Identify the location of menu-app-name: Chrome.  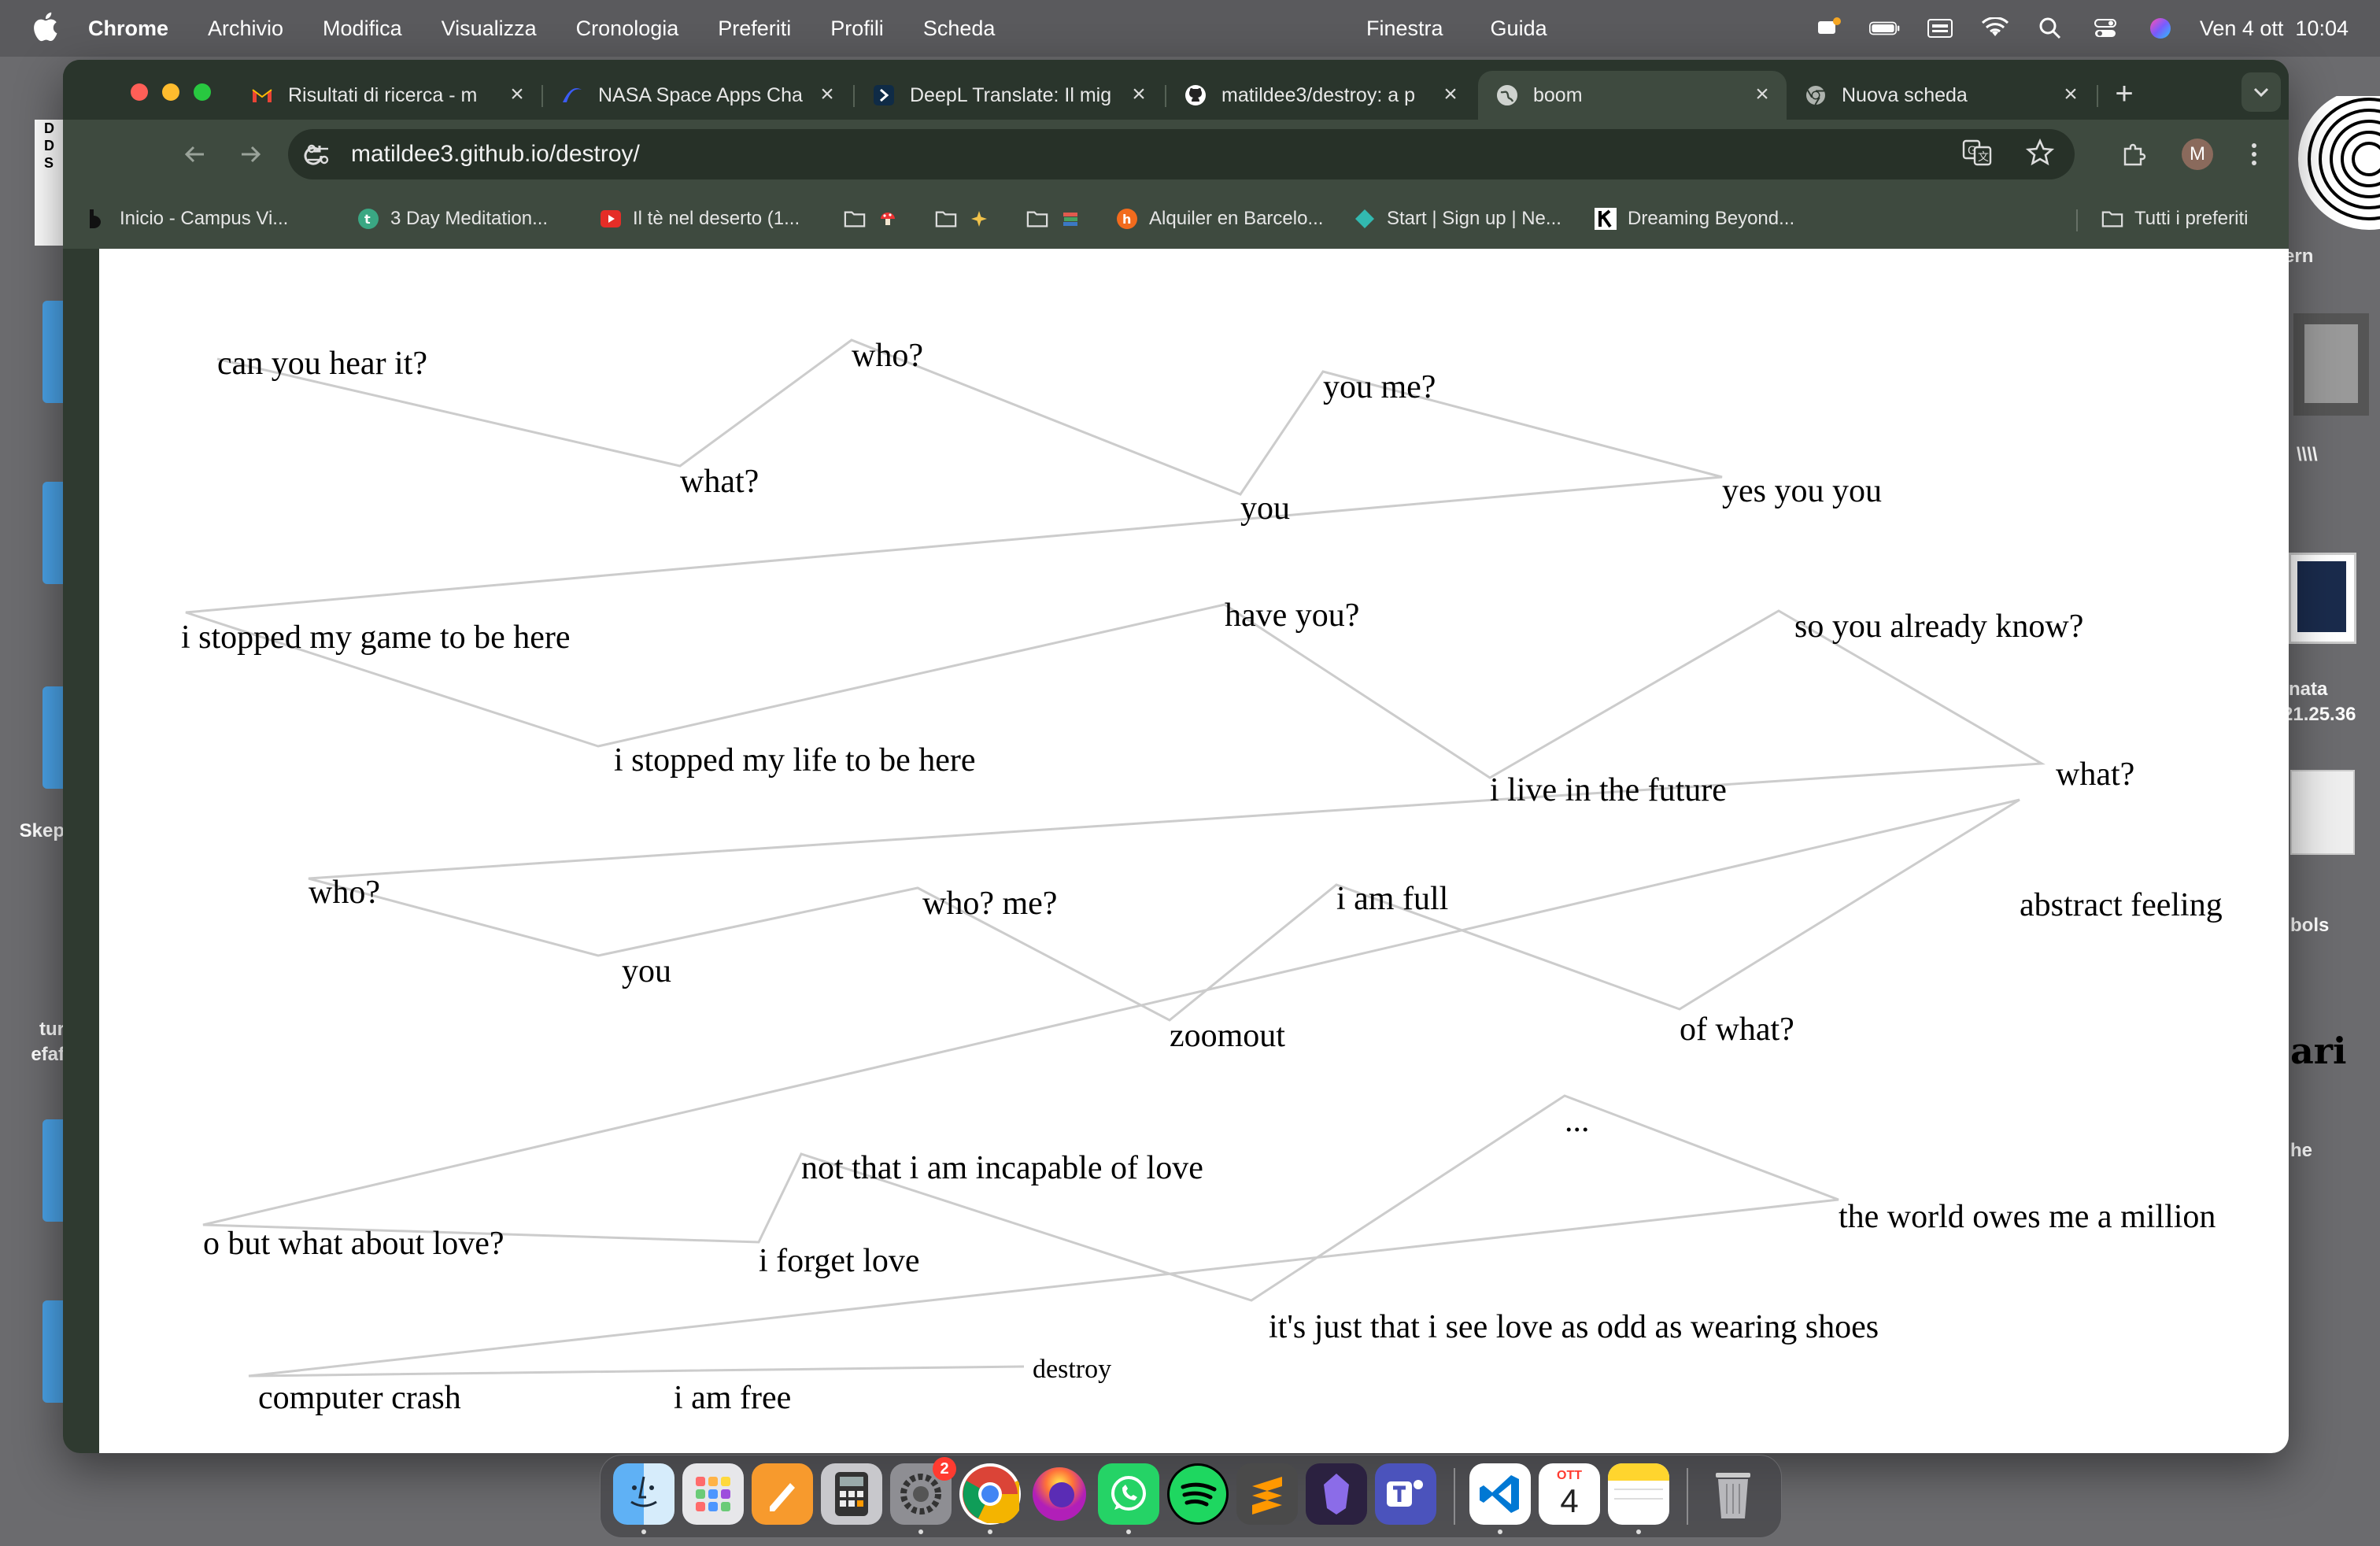
(128, 29).